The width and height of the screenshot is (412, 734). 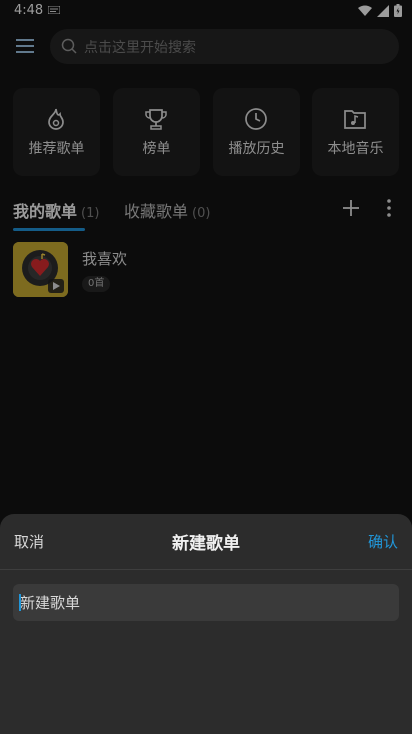 What do you see at coordinates (20, 602) in the screenshot?
I see `text-caret` at bounding box center [20, 602].